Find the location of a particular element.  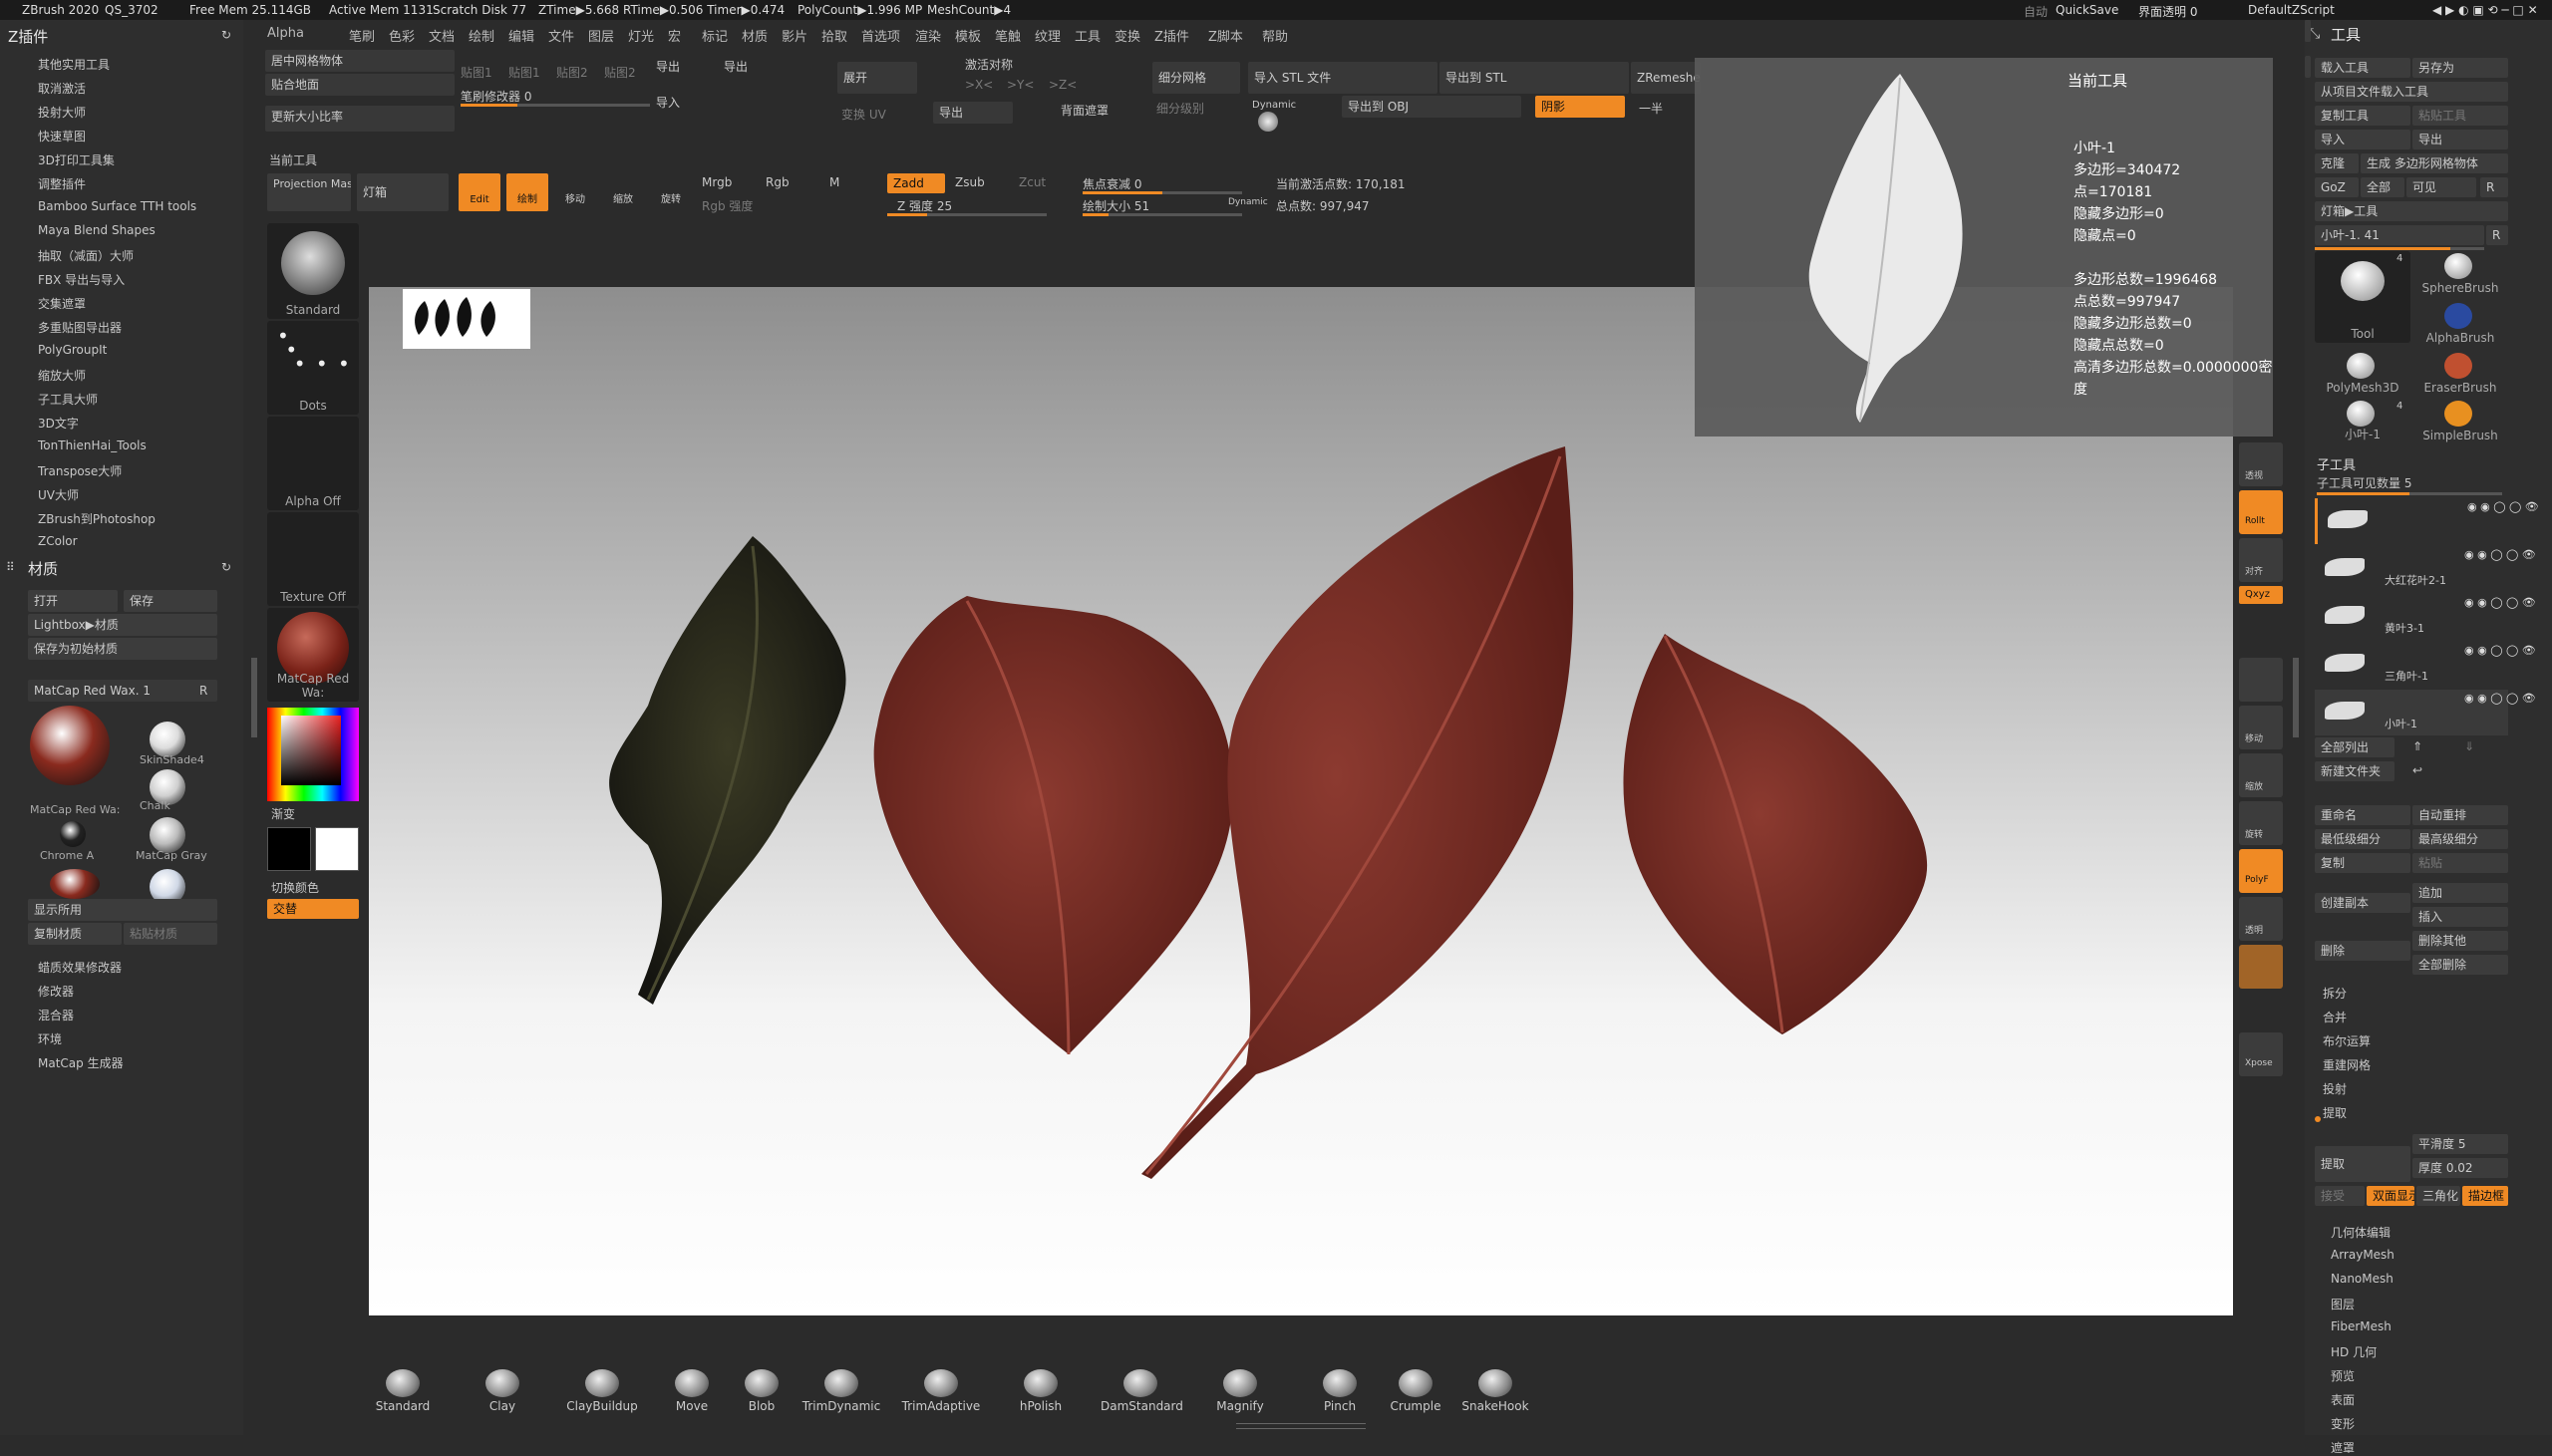

subtool-down-icon: ⇓ is located at coordinates (2469, 746).